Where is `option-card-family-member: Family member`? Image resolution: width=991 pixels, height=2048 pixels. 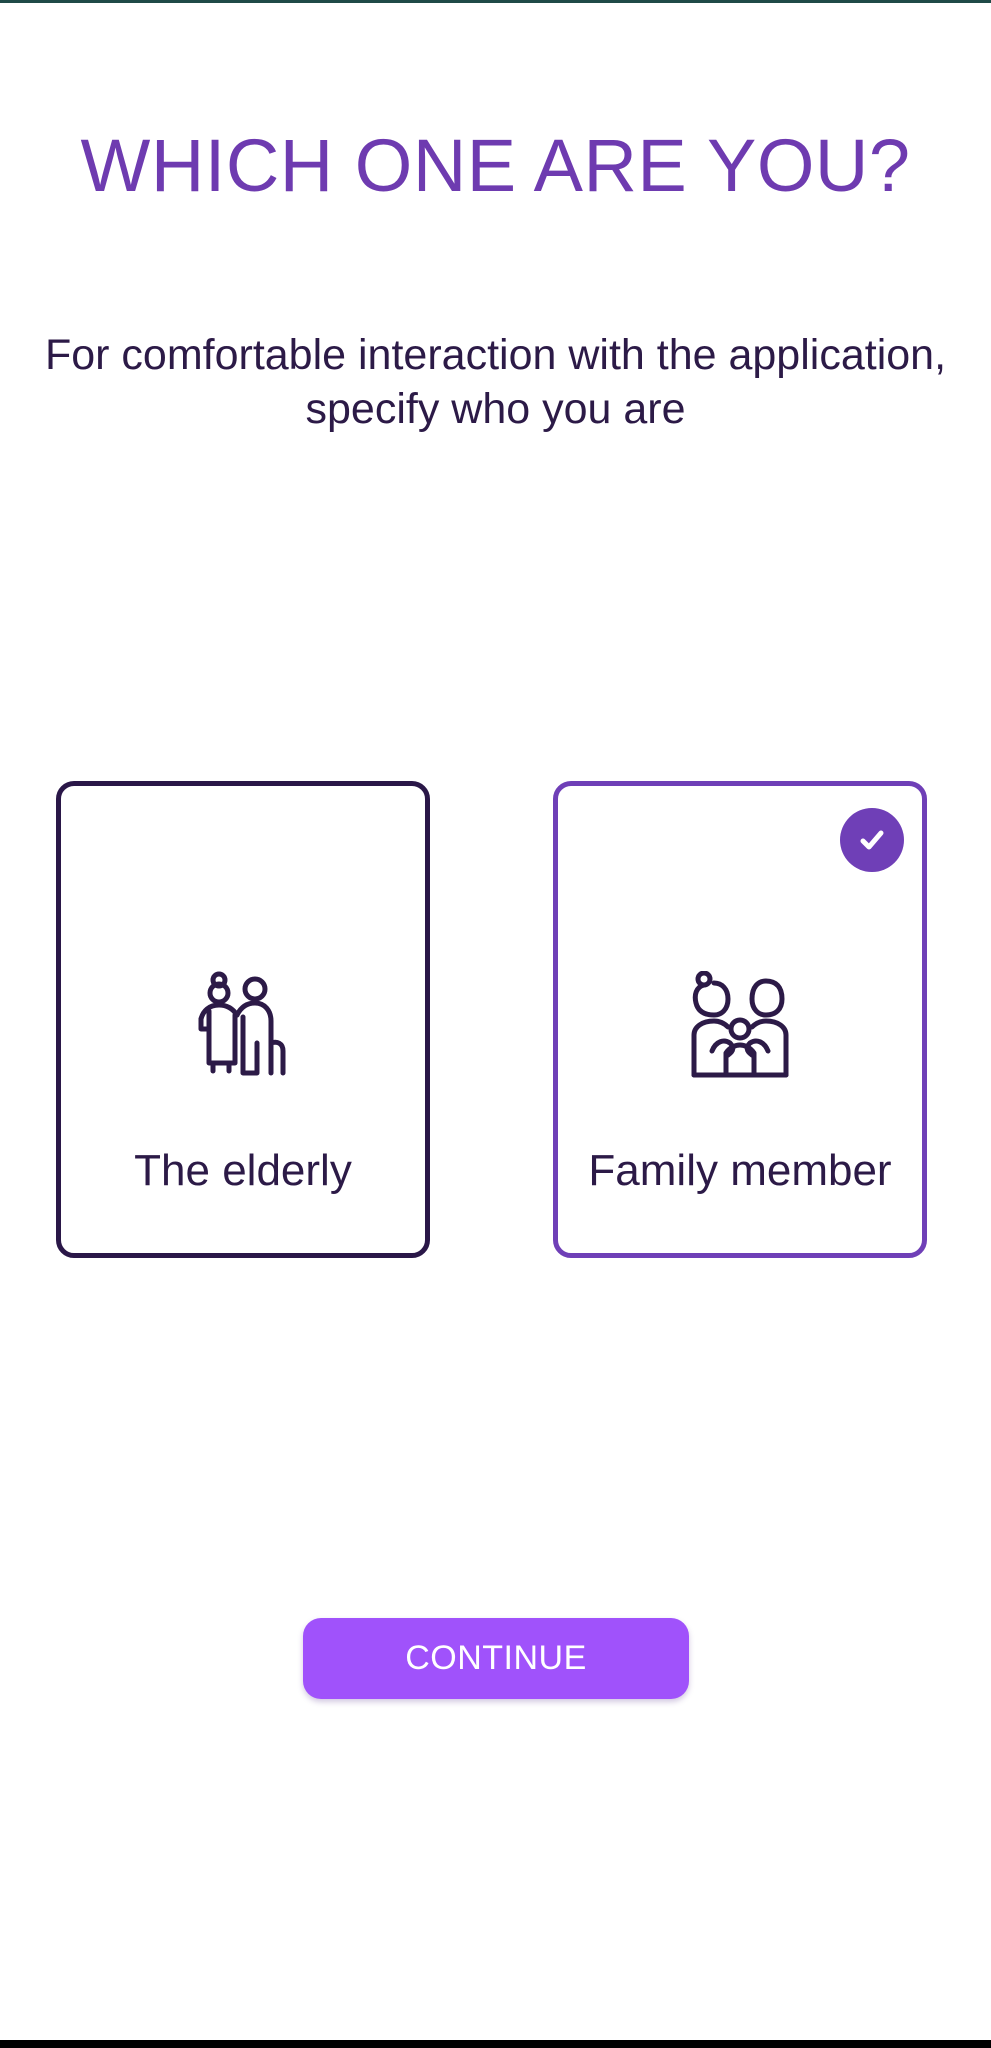
option-card-family-member: Family member is located at coordinates (740, 1019).